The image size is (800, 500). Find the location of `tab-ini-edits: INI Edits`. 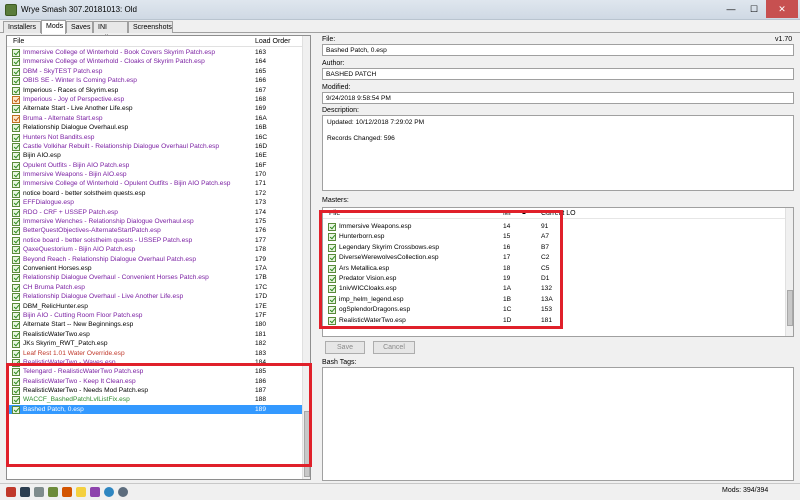

tab-ini-edits: INI Edits is located at coordinates (110, 31).